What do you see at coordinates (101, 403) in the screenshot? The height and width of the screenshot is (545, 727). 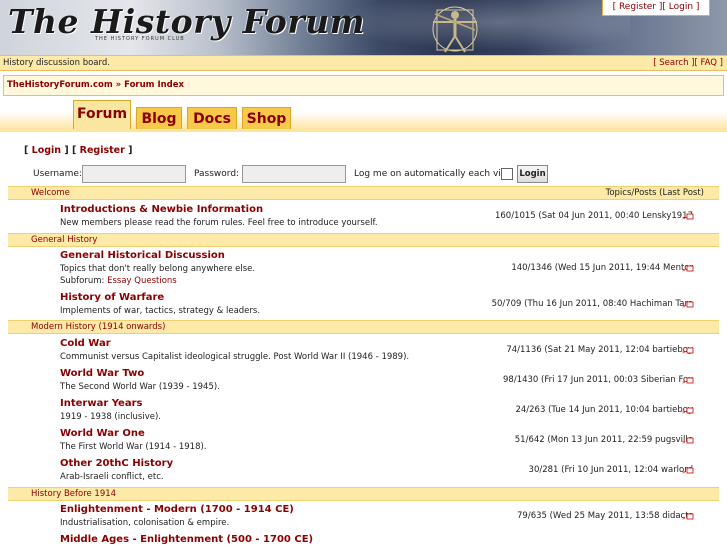 I see `forum-title-interwar: Interwar Years` at bounding box center [101, 403].